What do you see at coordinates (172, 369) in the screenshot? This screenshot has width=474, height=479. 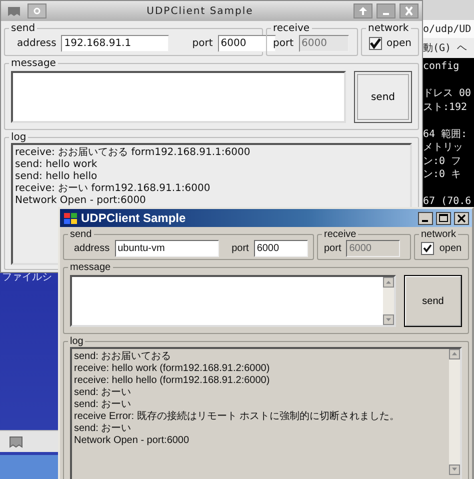 I see `log-line: receive: hello work (form192.168.91.2:6000)` at bounding box center [172, 369].